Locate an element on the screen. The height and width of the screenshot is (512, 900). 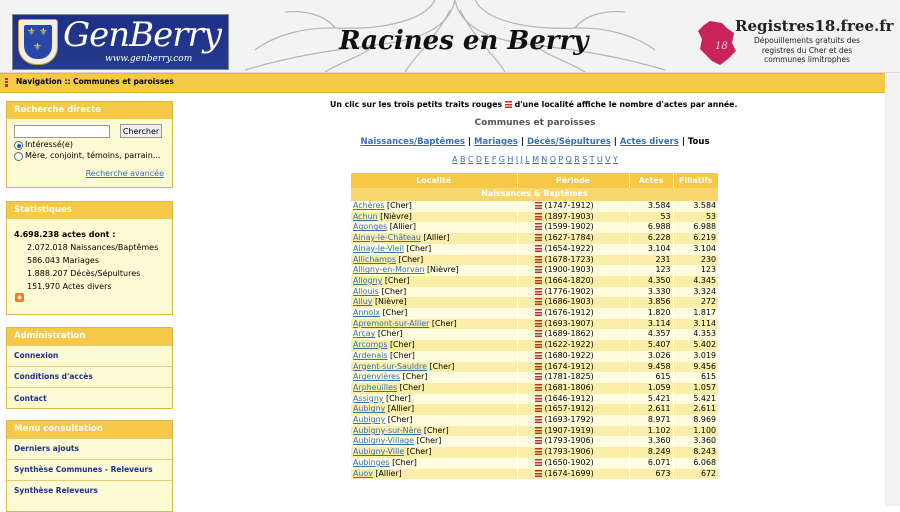
tab-1: Mariages is located at coordinates (496, 142).